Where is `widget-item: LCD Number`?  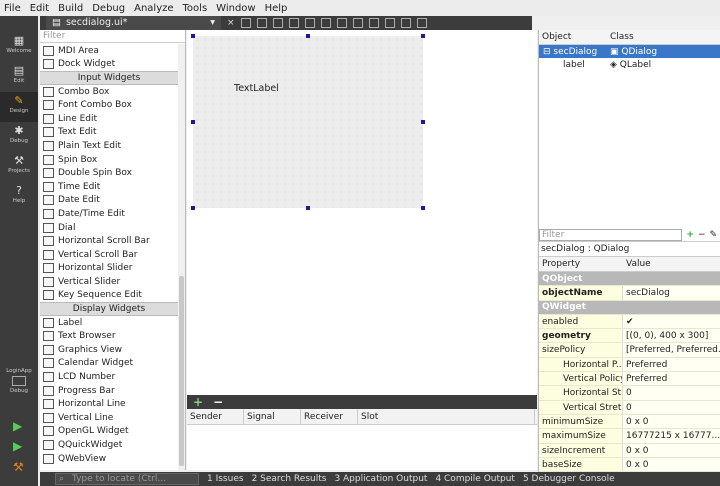 widget-item: LCD Number is located at coordinates (109, 377).